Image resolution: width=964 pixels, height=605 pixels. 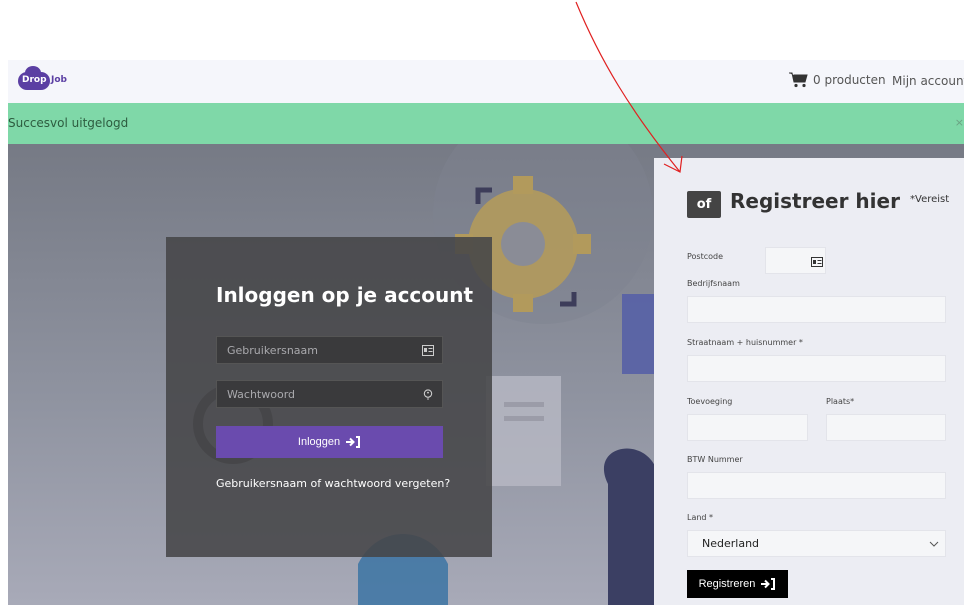 I want to click on username-input, so click(x=329, y=350).